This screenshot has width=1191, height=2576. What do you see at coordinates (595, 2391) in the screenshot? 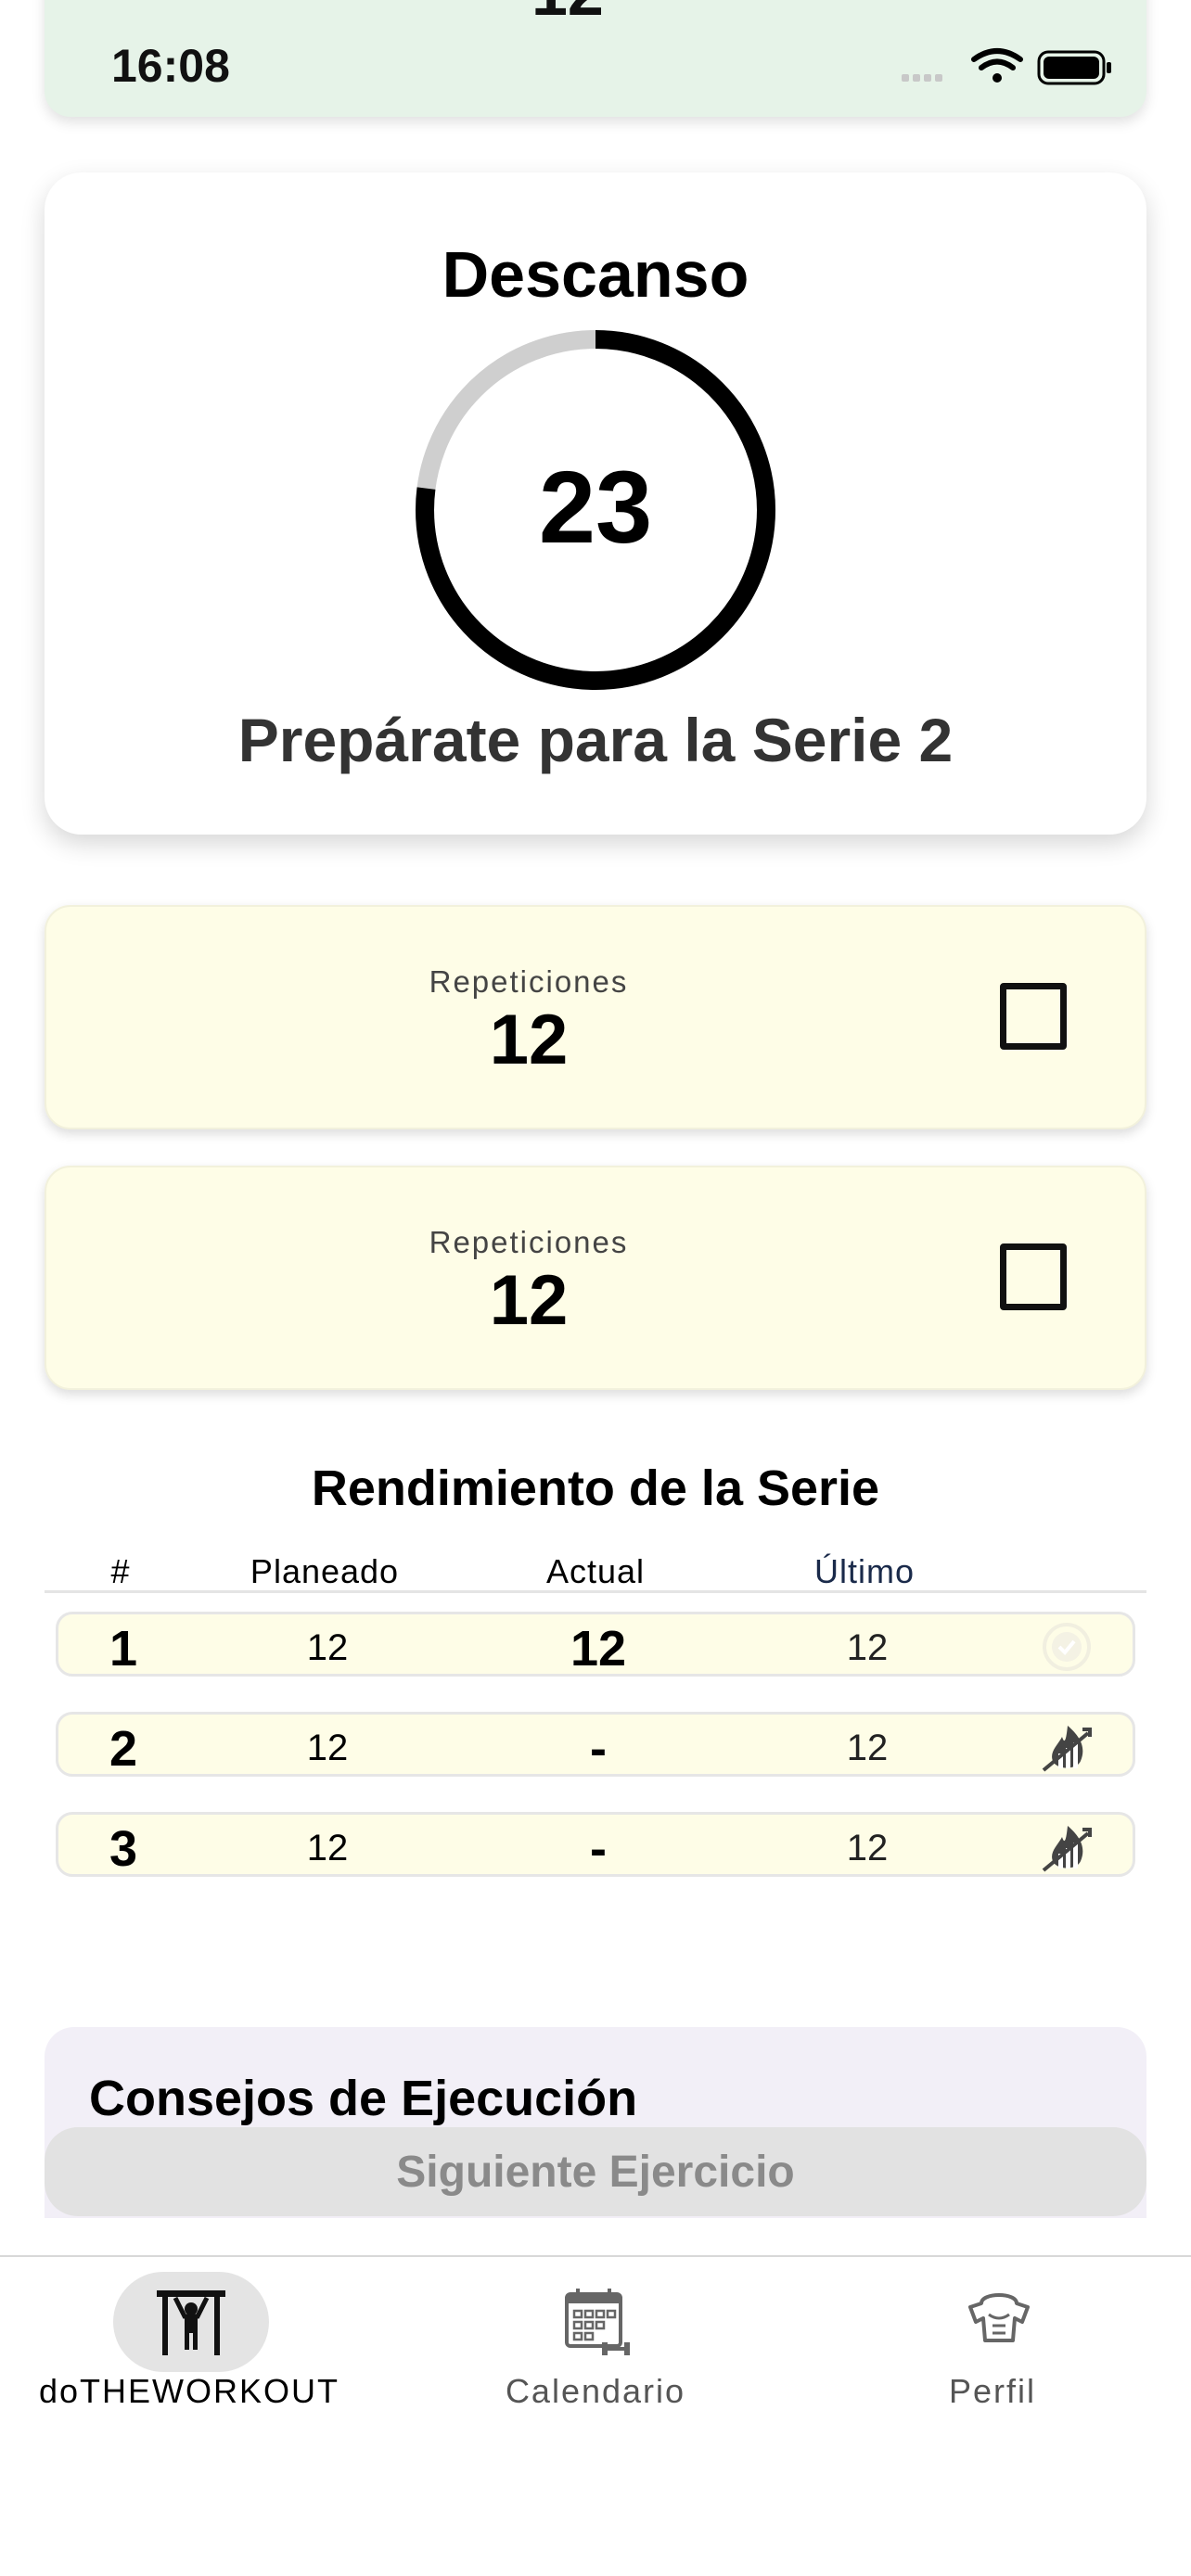
I see `tab-label: Calendario` at bounding box center [595, 2391].